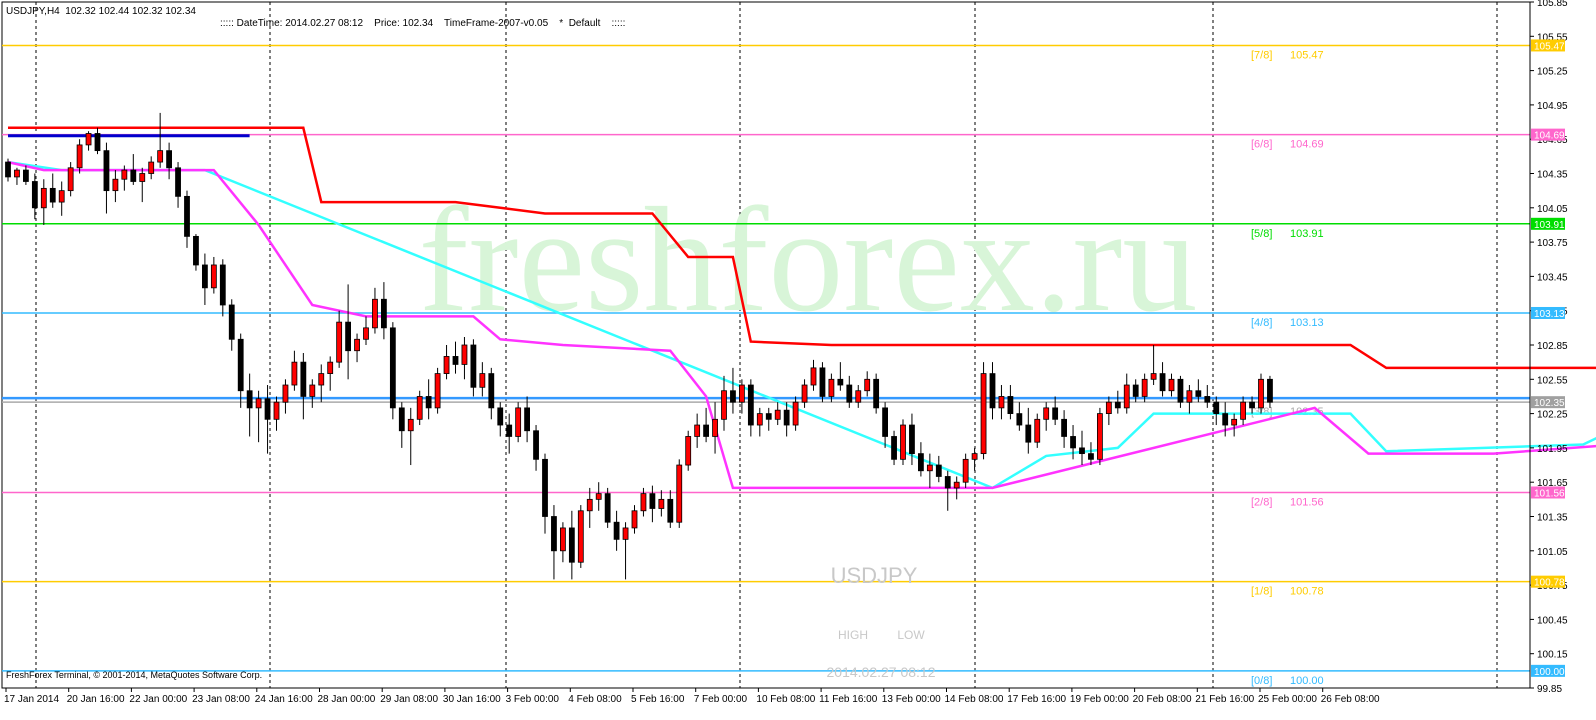  What do you see at coordinates (1261, 55) in the screenshot?
I see `murrey-level-label: [7/8]` at bounding box center [1261, 55].